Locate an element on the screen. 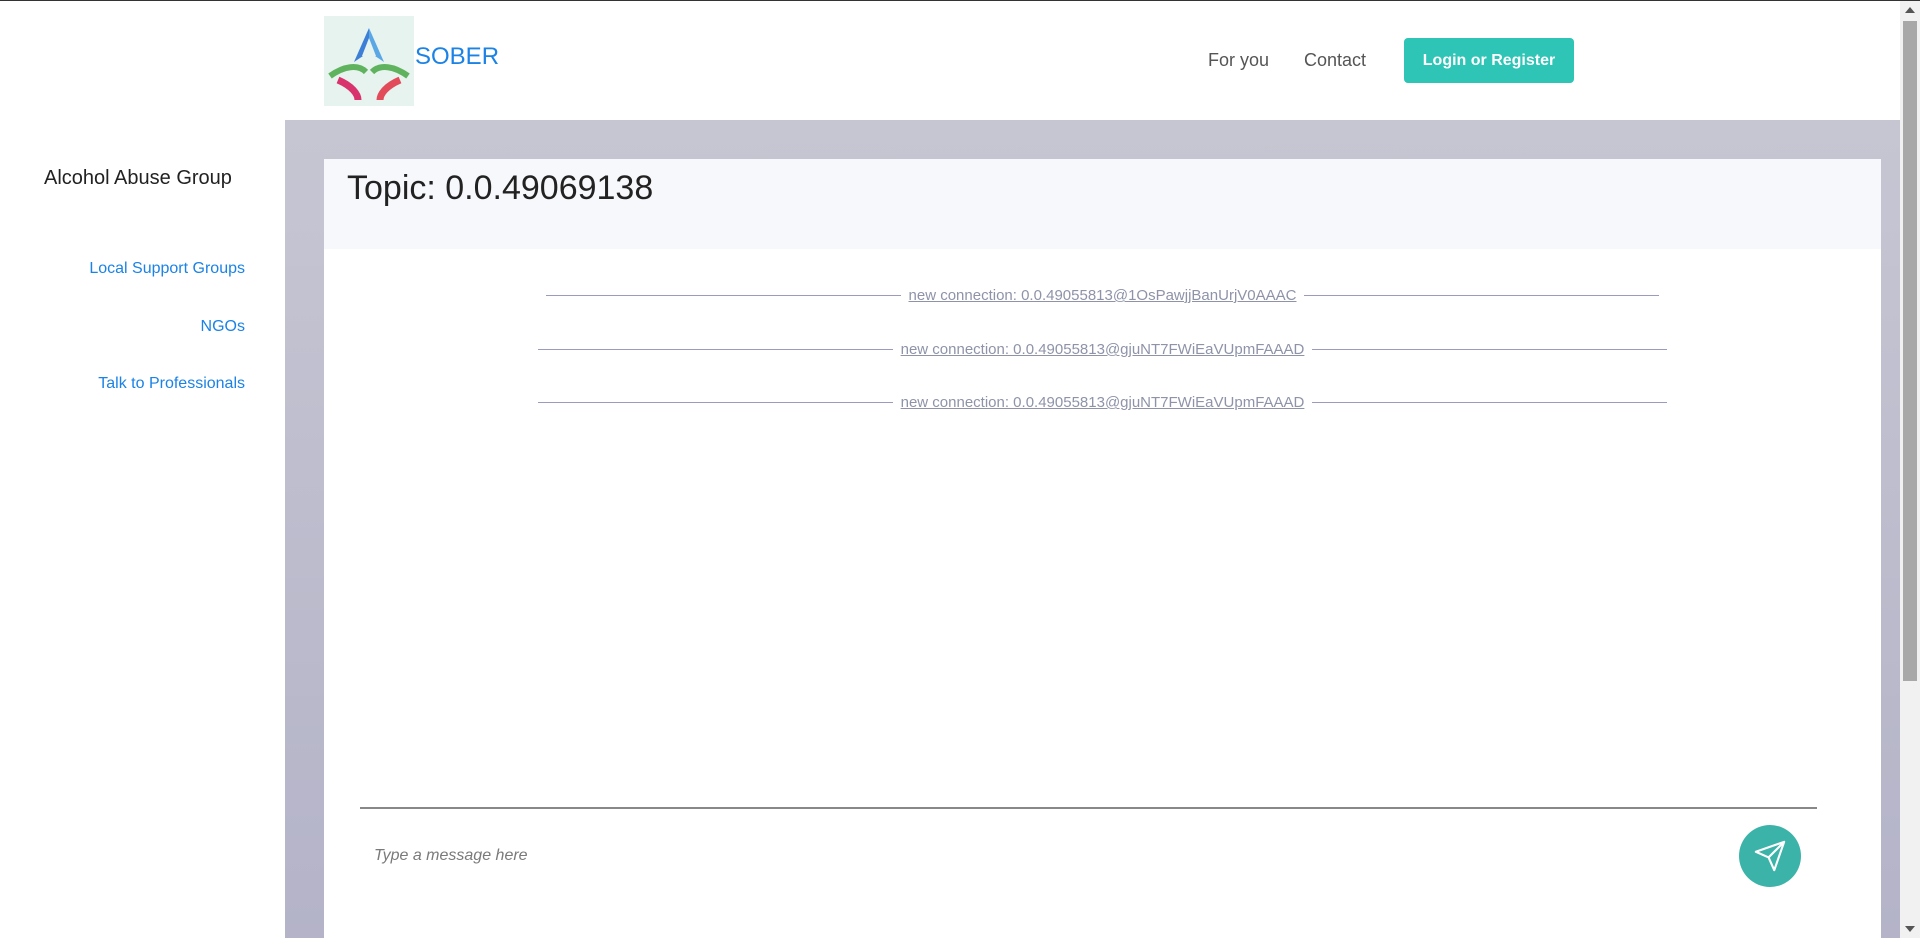 The image size is (1920, 938). sidebar-item-talk-to-professionals: Talk to Professionals is located at coordinates (171, 384).